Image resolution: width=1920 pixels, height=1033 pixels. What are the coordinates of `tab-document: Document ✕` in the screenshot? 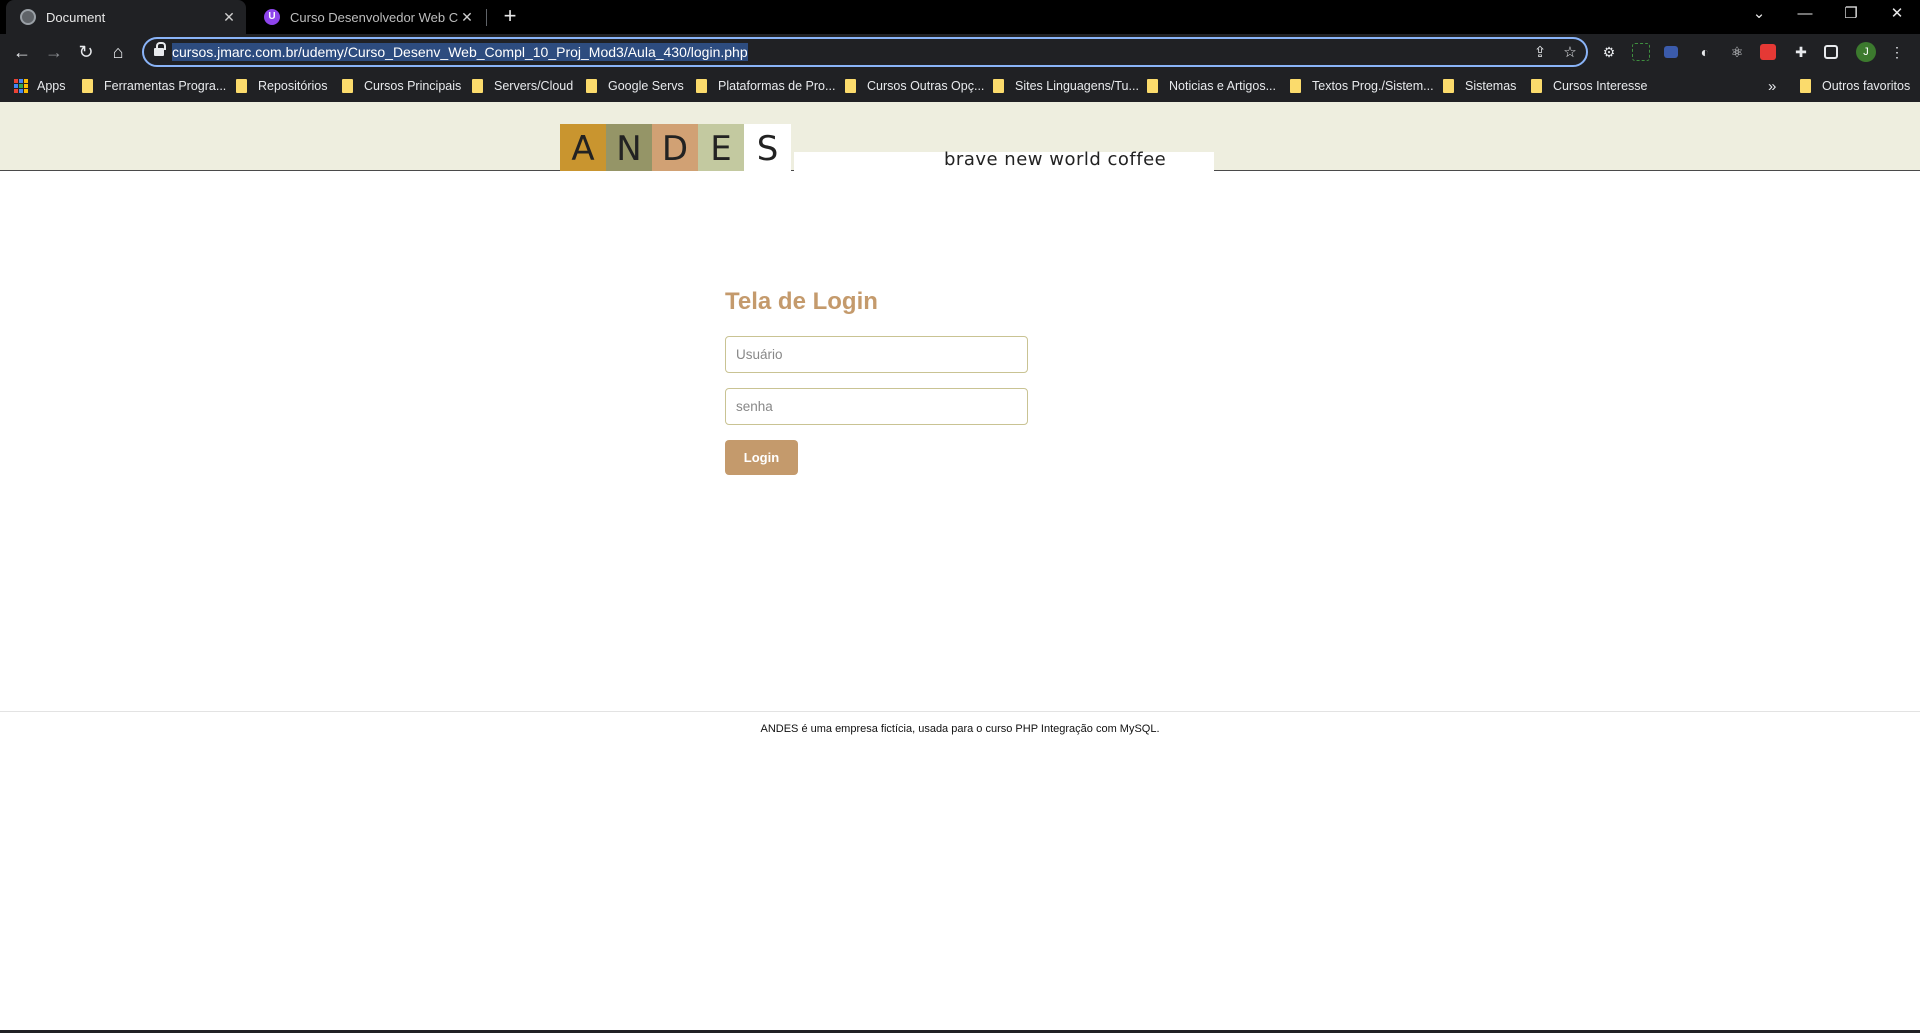 It's located at (126, 17).